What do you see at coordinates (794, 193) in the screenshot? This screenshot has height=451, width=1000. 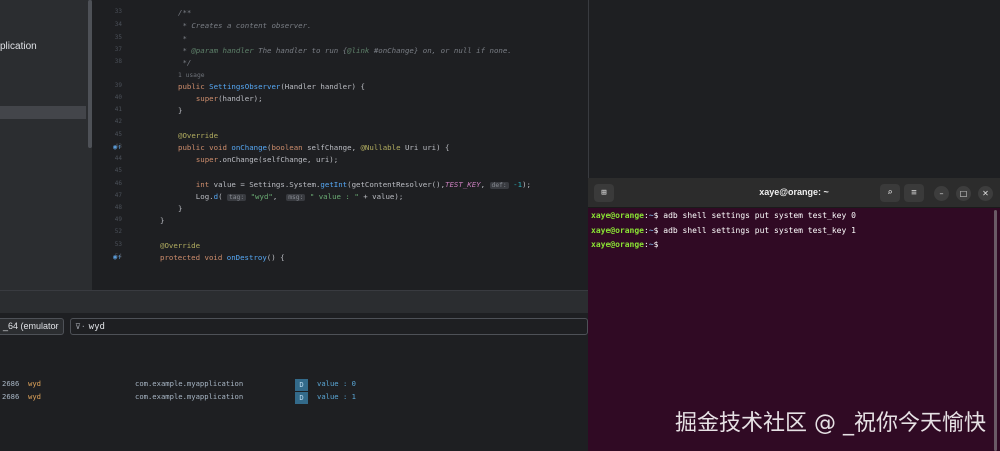 I see `terminal-titlebar: ⊞ xaye@orange: ~ ⌕ ≡ – □ ✕` at bounding box center [794, 193].